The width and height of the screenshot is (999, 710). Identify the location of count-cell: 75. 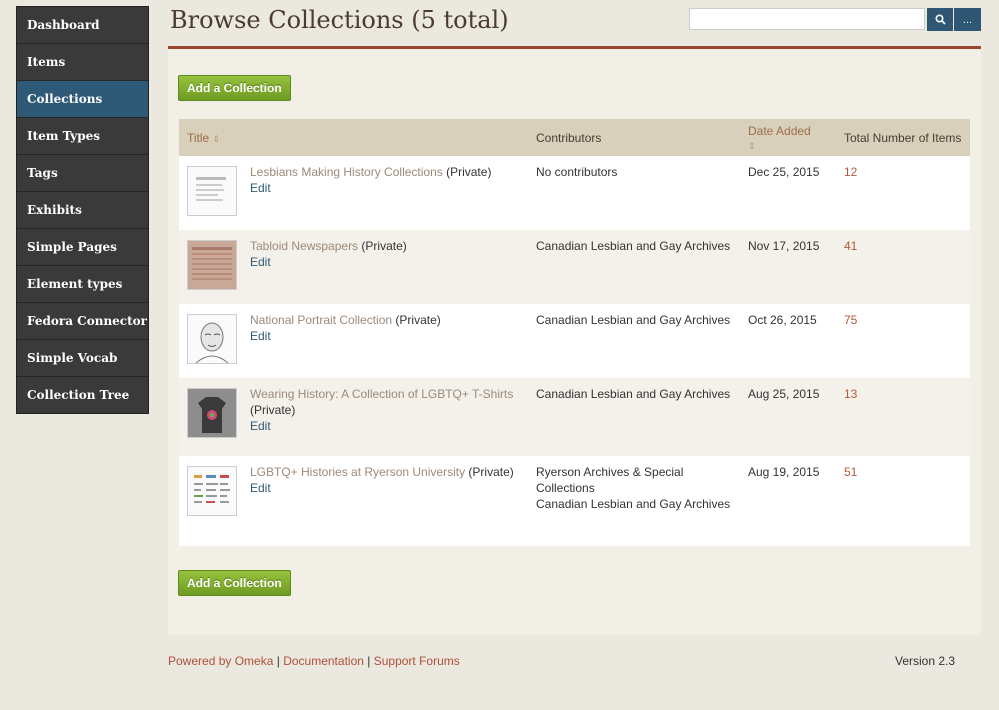
(903, 341).